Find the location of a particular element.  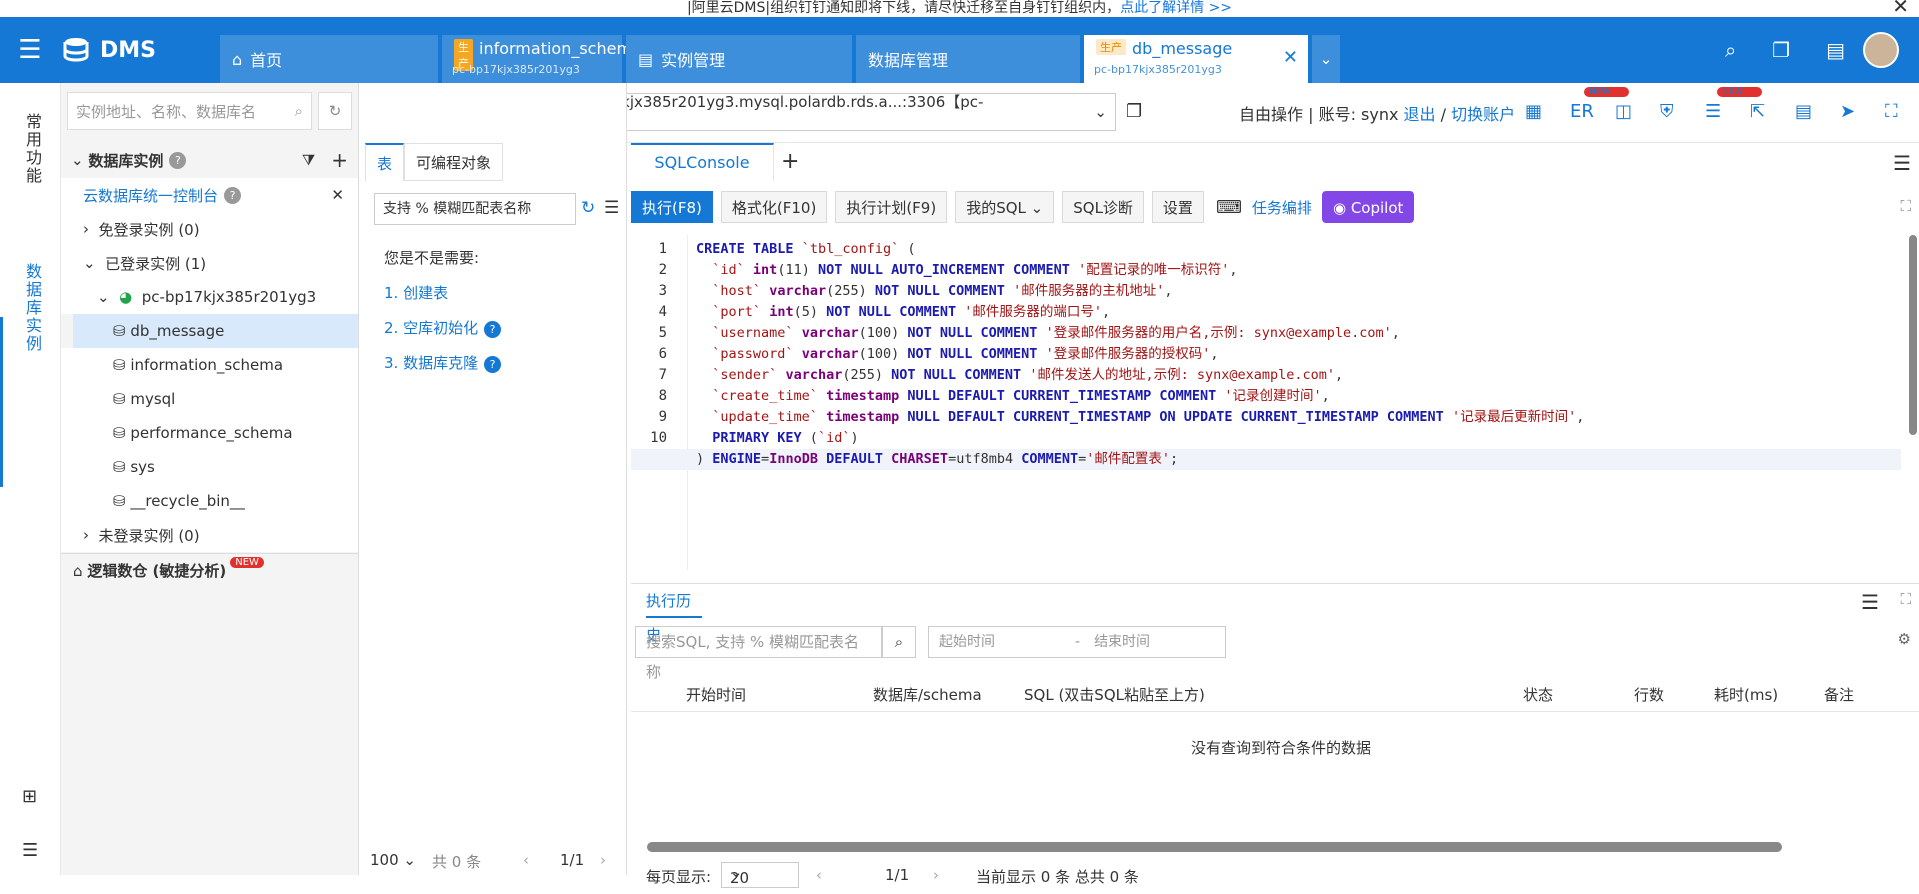

logged-in-row: ⌄ 已登录实例 (1) is located at coordinates (209, 263).